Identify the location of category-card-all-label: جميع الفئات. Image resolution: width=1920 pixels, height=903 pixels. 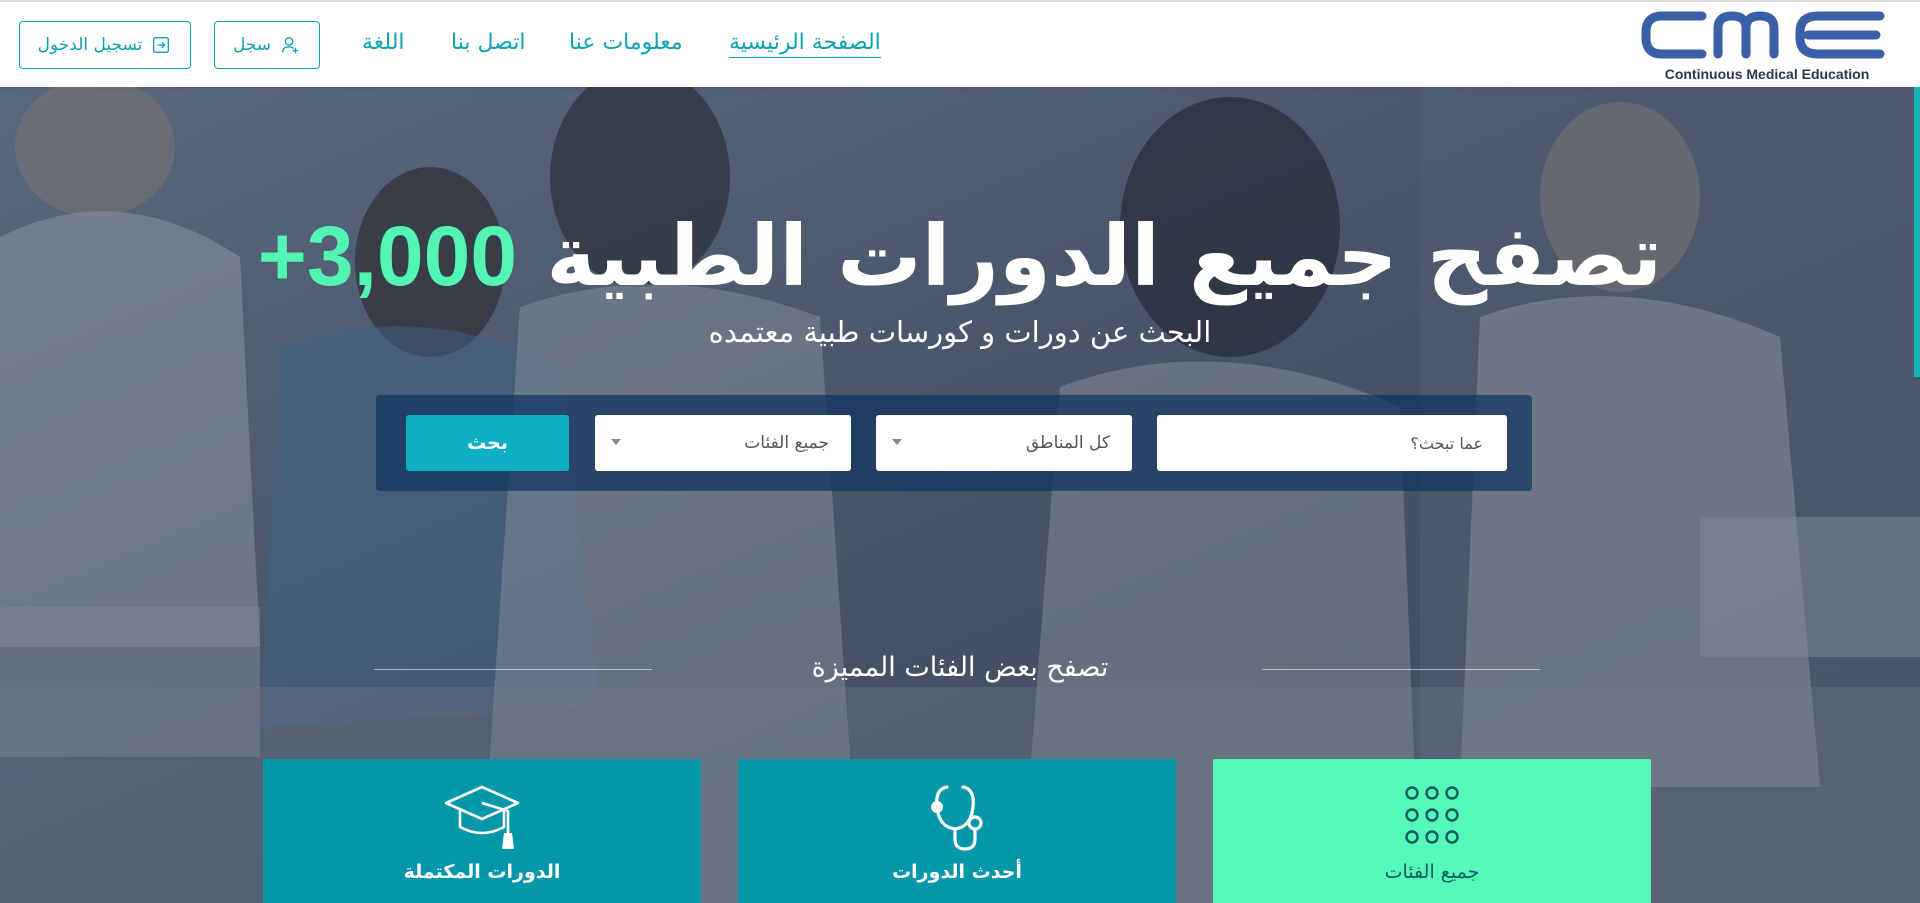
(1432, 872).